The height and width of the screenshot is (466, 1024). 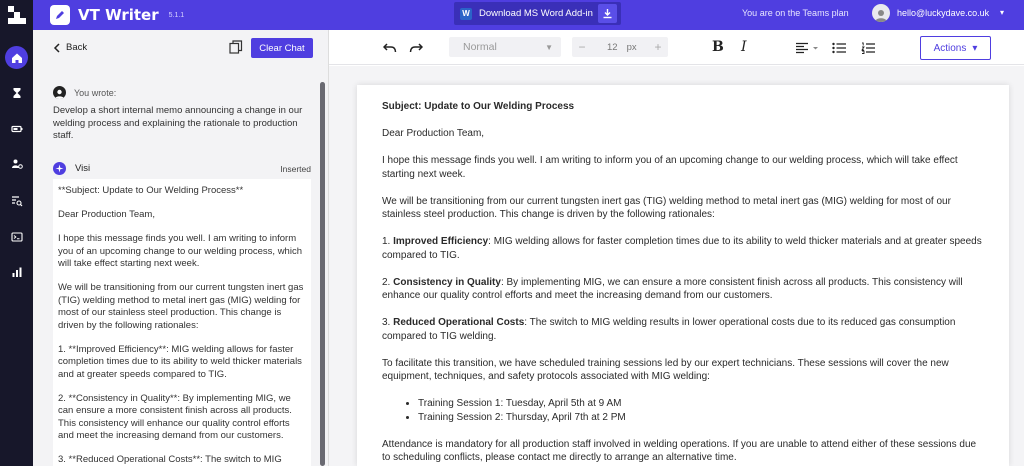 I want to click on copy-icon, so click(x=236, y=48).